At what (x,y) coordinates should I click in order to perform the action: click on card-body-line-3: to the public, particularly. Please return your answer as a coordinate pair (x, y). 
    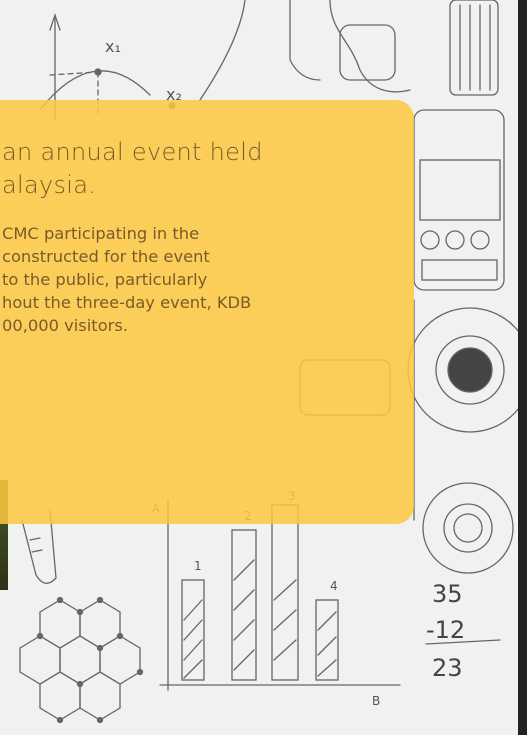
    Looking at the image, I should click on (105, 279).